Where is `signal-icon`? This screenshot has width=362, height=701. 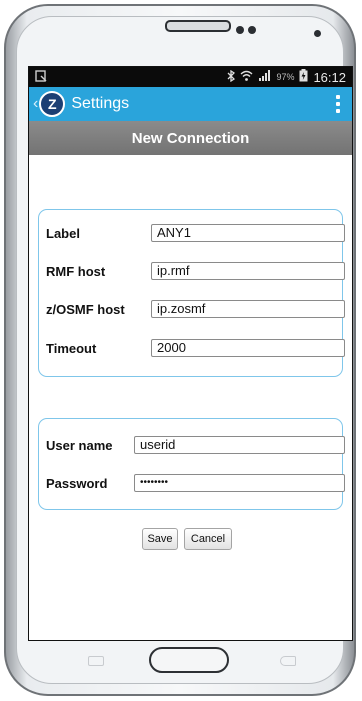
signal-icon is located at coordinates (264, 77).